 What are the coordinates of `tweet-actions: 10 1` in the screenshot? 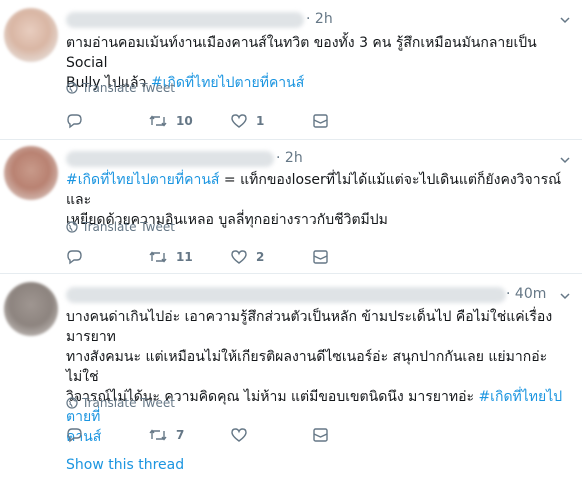 It's located at (230, 121).